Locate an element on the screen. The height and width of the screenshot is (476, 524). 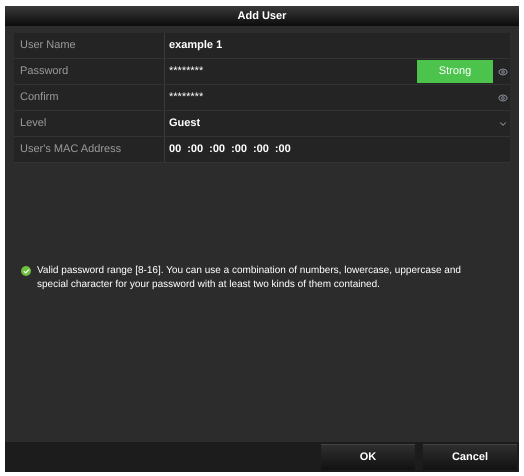
dialog-button: Cancel is located at coordinates (470, 457).